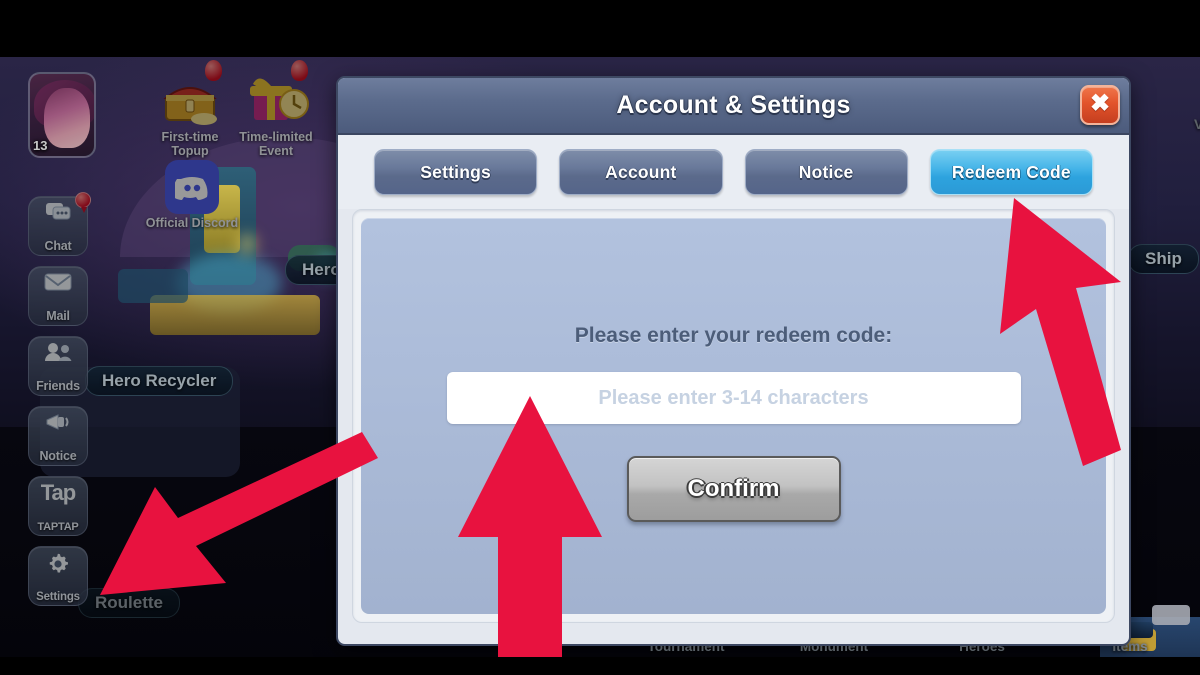  Describe the element at coordinates (67, 118) in the screenshot. I see `avatar-face` at that location.